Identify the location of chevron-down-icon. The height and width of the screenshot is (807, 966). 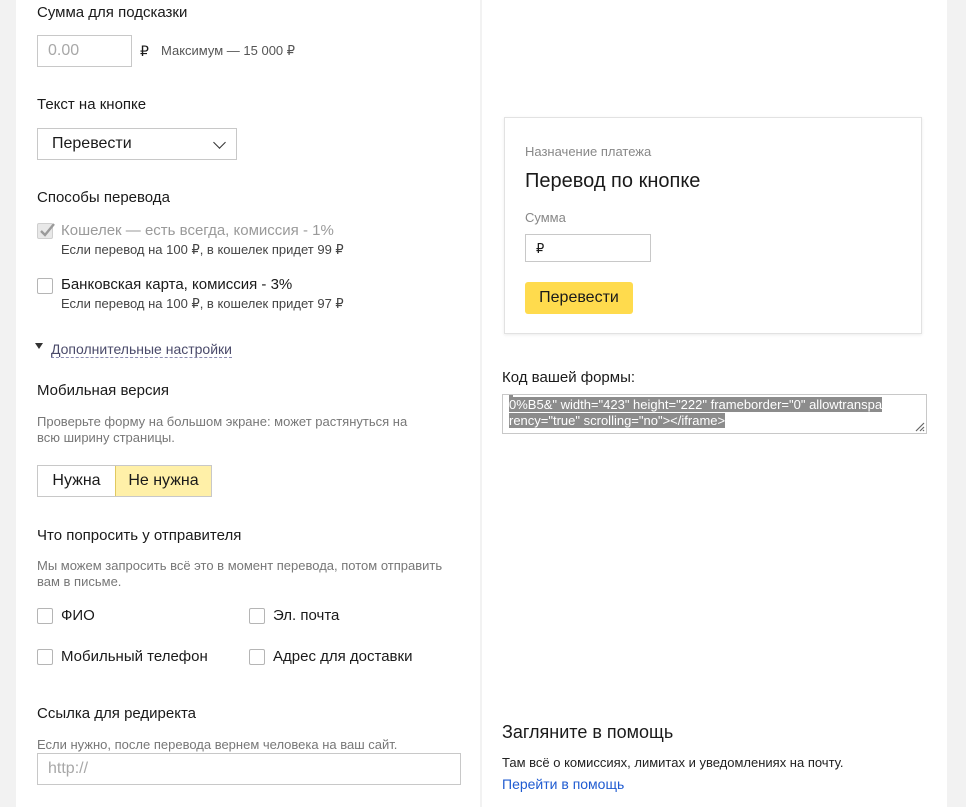
(219, 142).